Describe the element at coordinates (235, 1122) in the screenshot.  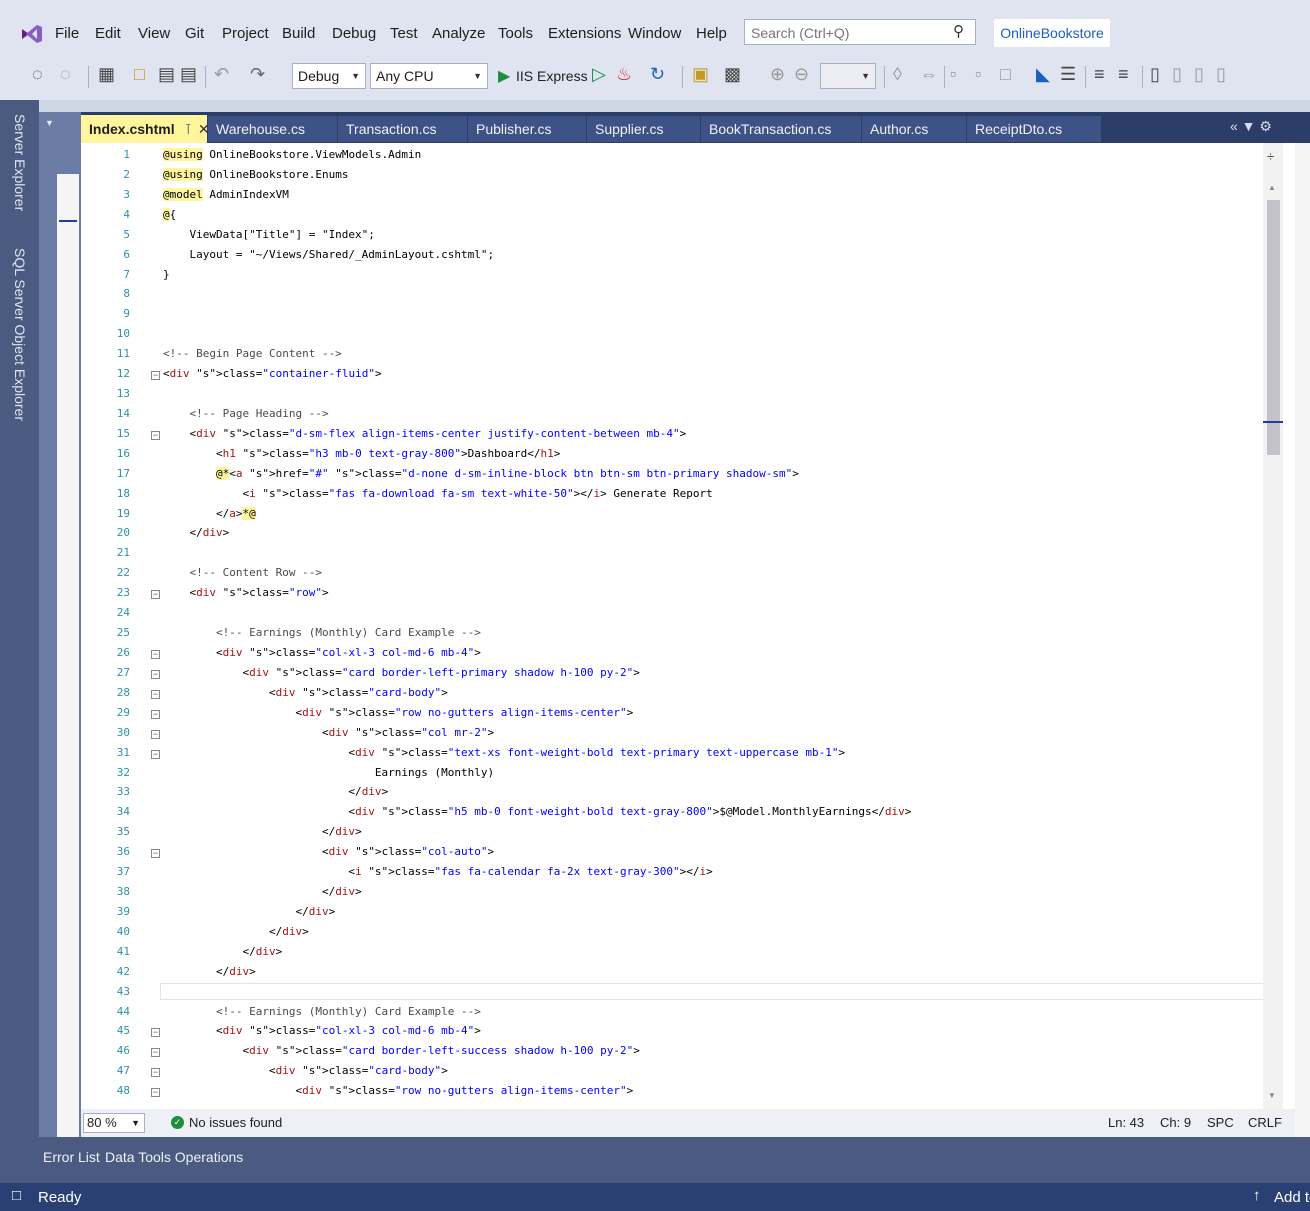
I see `issues-status: No issues found` at that location.